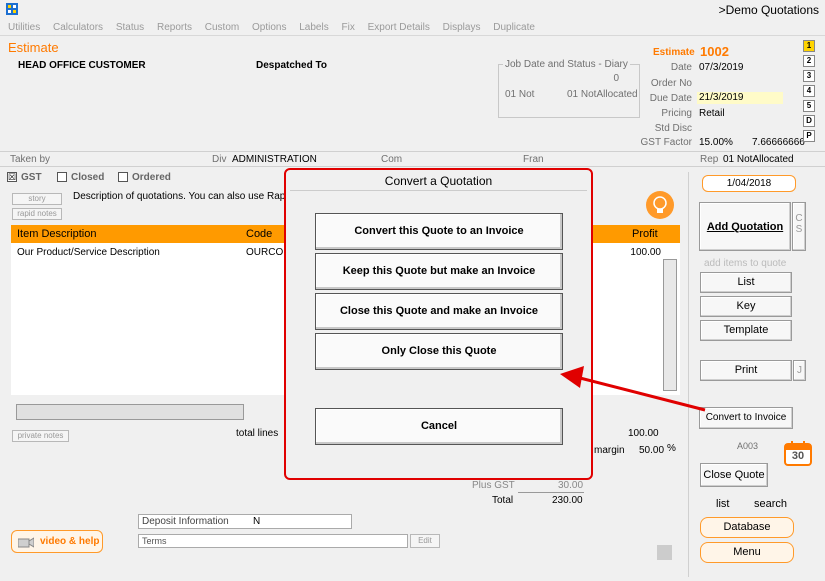 This screenshot has width=825, height=581. What do you see at coordinates (520, 94) in the screenshot?
I see `diary-not: 01 Not` at bounding box center [520, 94].